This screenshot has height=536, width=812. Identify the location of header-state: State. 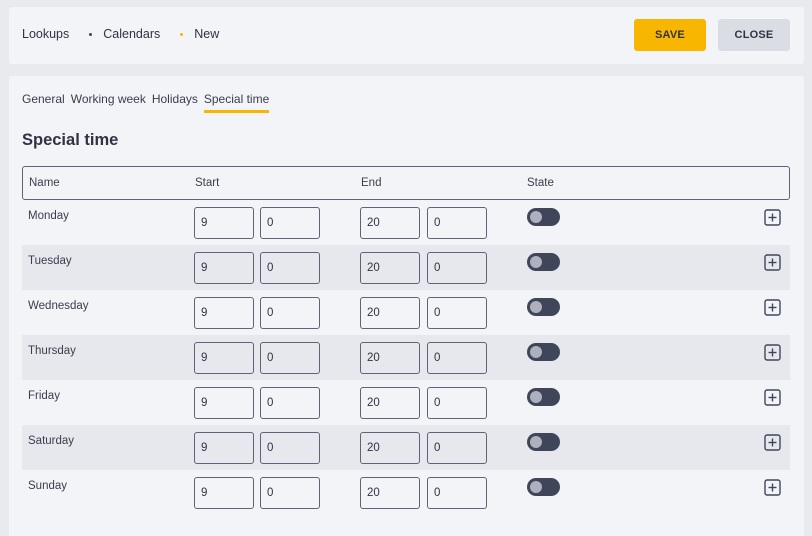
(540, 183).